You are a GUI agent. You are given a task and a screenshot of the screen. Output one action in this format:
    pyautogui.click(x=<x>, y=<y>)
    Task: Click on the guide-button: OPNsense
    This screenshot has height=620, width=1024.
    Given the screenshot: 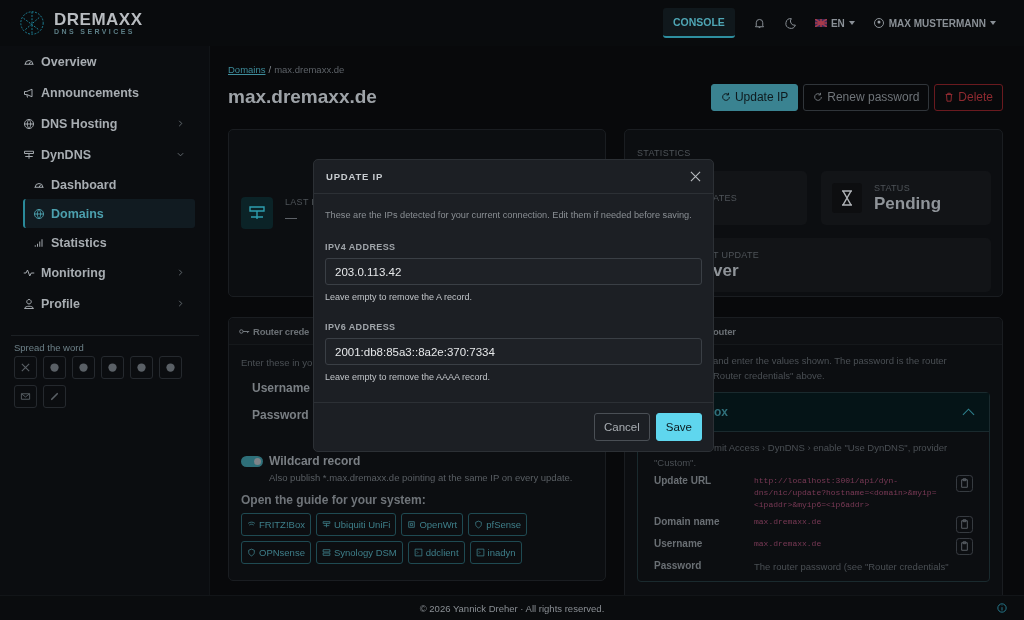 What is the action you would take?
    pyautogui.click(x=276, y=552)
    